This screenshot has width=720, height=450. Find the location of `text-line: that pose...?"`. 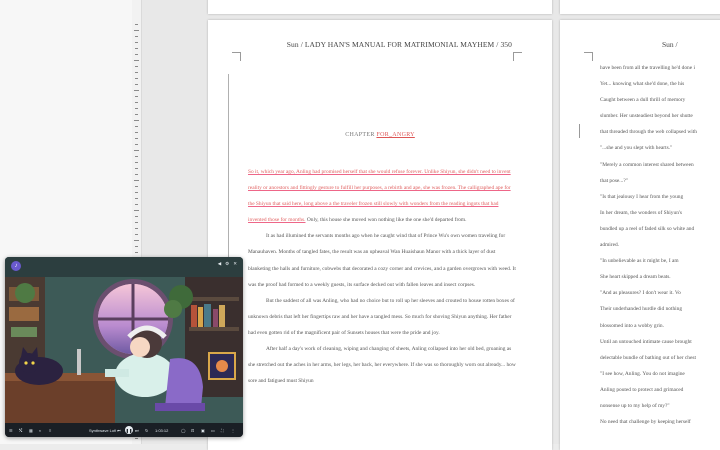

text-line: that pose...?" is located at coordinates (614, 180).